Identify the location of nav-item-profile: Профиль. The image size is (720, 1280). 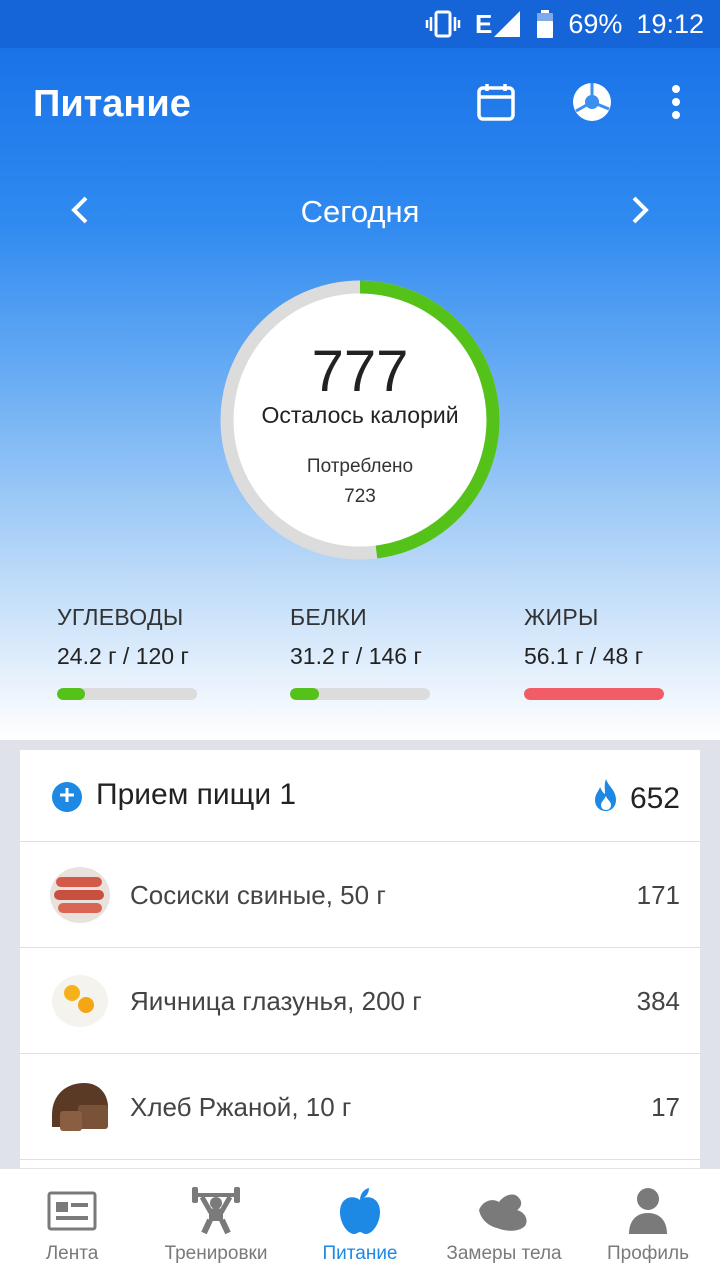
(648, 1224).